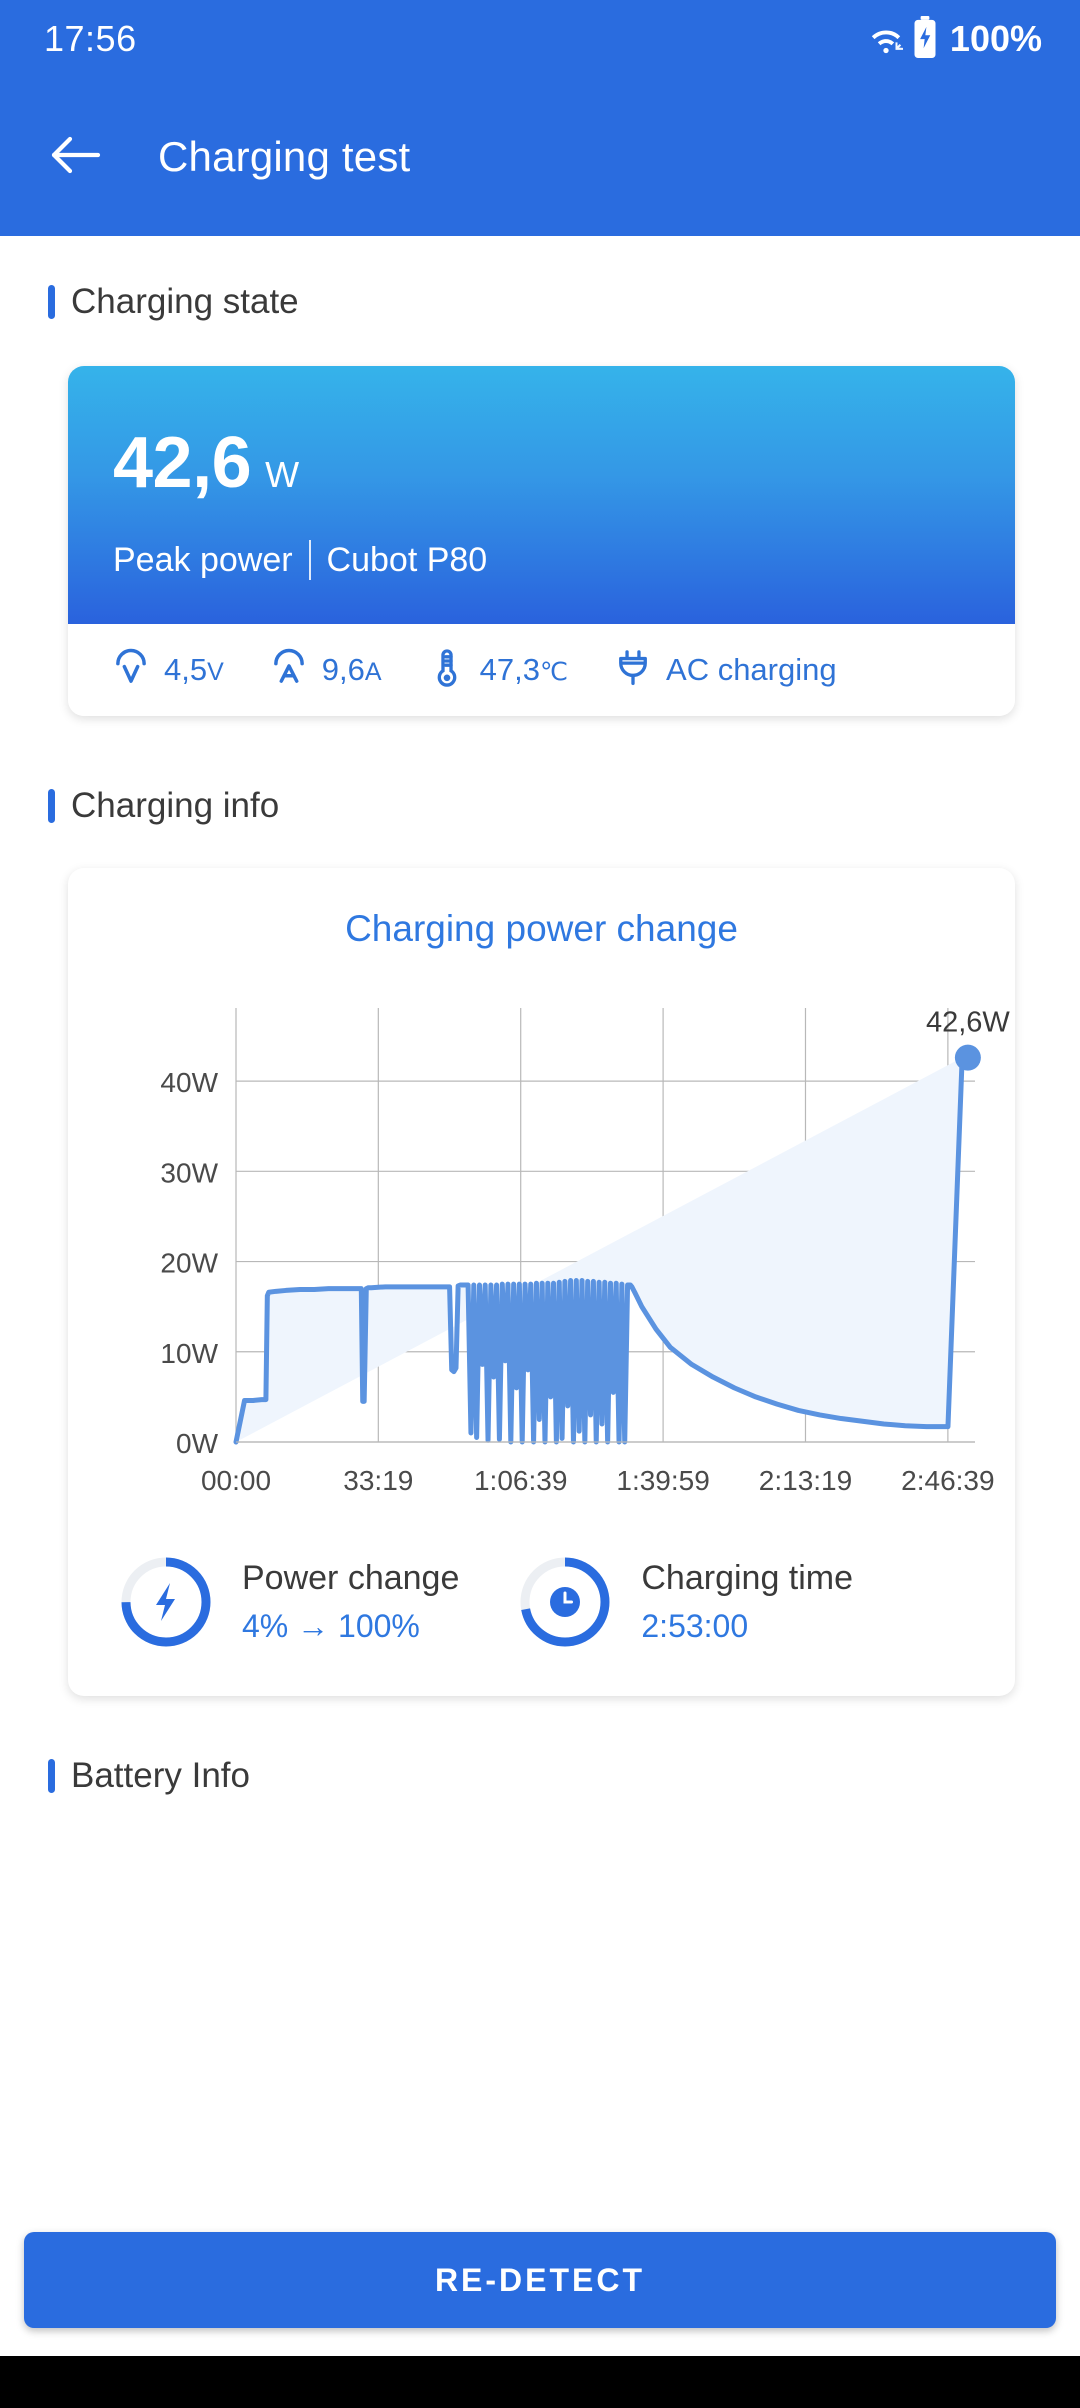 The width and height of the screenshot is (1080, 2408). I want to click on x-axis-tick-label: 2:46:39, so click(947, 1480).